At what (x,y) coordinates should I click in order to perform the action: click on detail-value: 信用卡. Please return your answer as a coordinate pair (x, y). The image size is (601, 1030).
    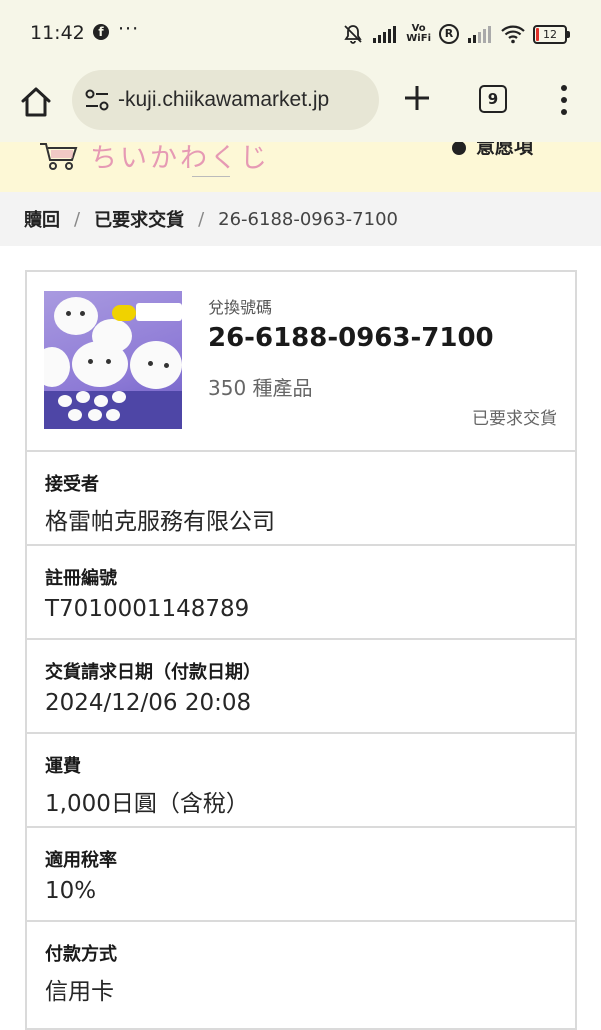
    Looking at the image, I should click on (79, 992).